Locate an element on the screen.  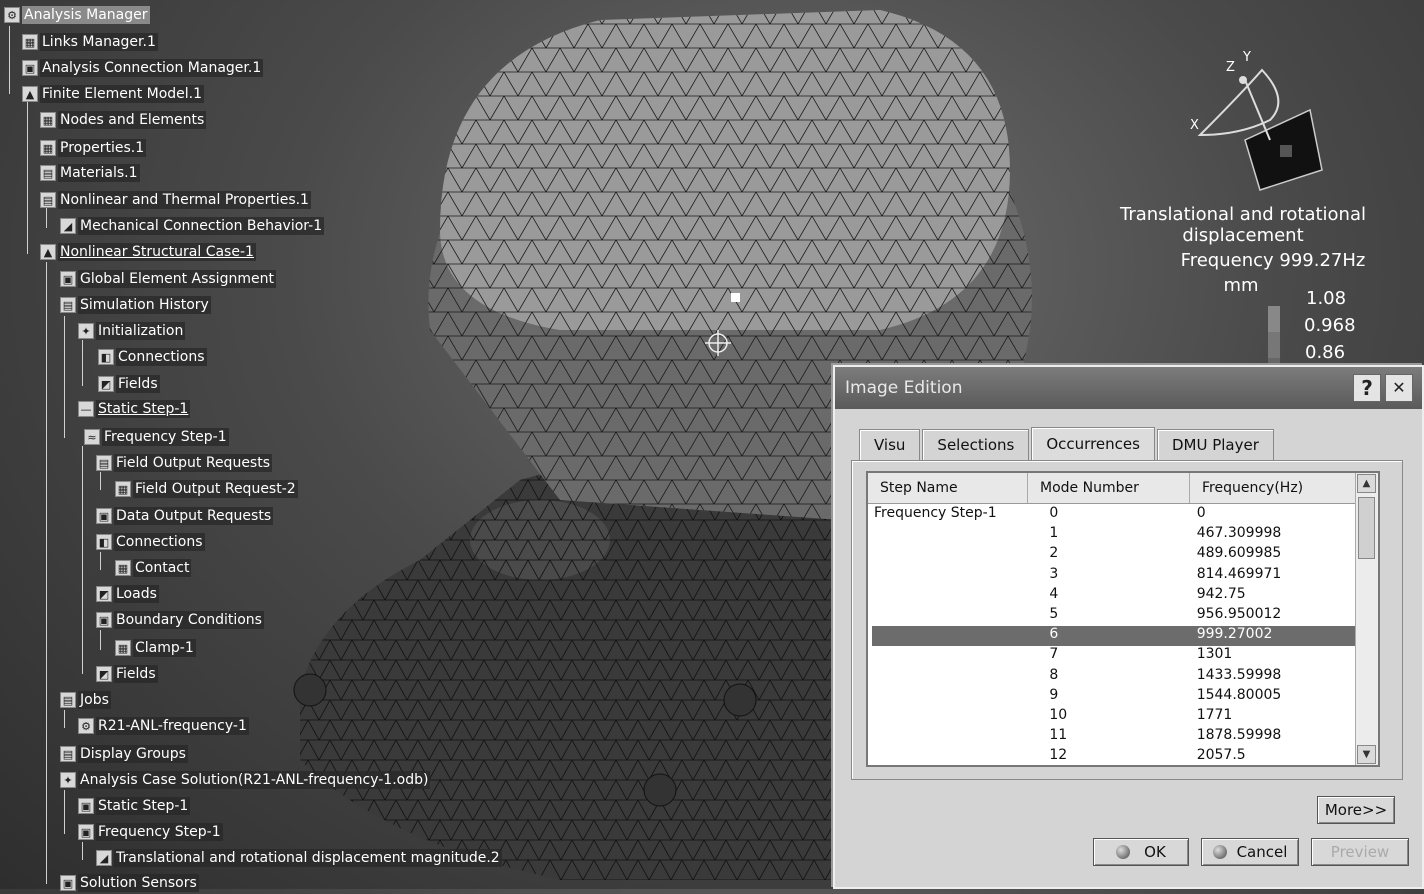
table-row: 1 467.309998 is located at coordinates (1112, 535).